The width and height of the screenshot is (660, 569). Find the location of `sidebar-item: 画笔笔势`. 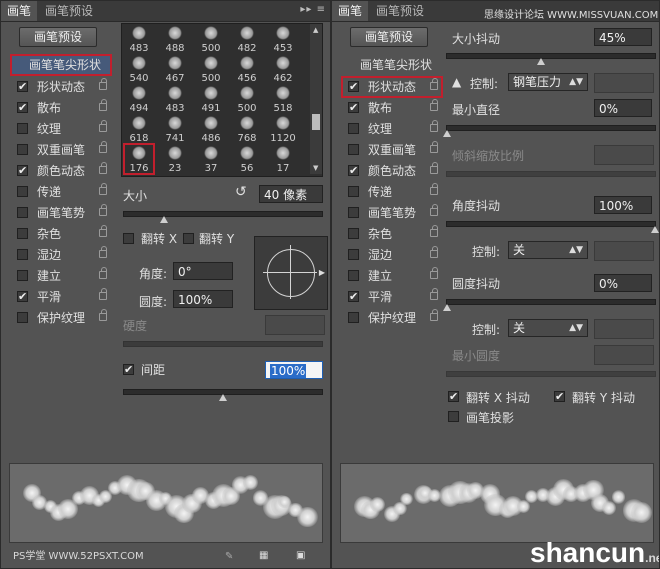

sidebar-item: 画笔笔势 is located at coordinates (61, 213).